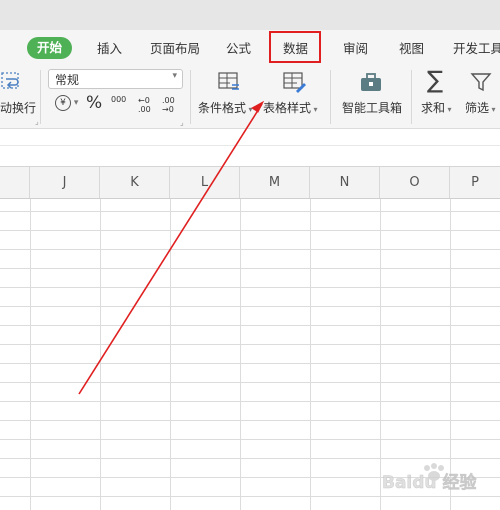 This screenshot has width=500, height=510. I want to click on tab-developer: 开发工具, so click(476, 49).